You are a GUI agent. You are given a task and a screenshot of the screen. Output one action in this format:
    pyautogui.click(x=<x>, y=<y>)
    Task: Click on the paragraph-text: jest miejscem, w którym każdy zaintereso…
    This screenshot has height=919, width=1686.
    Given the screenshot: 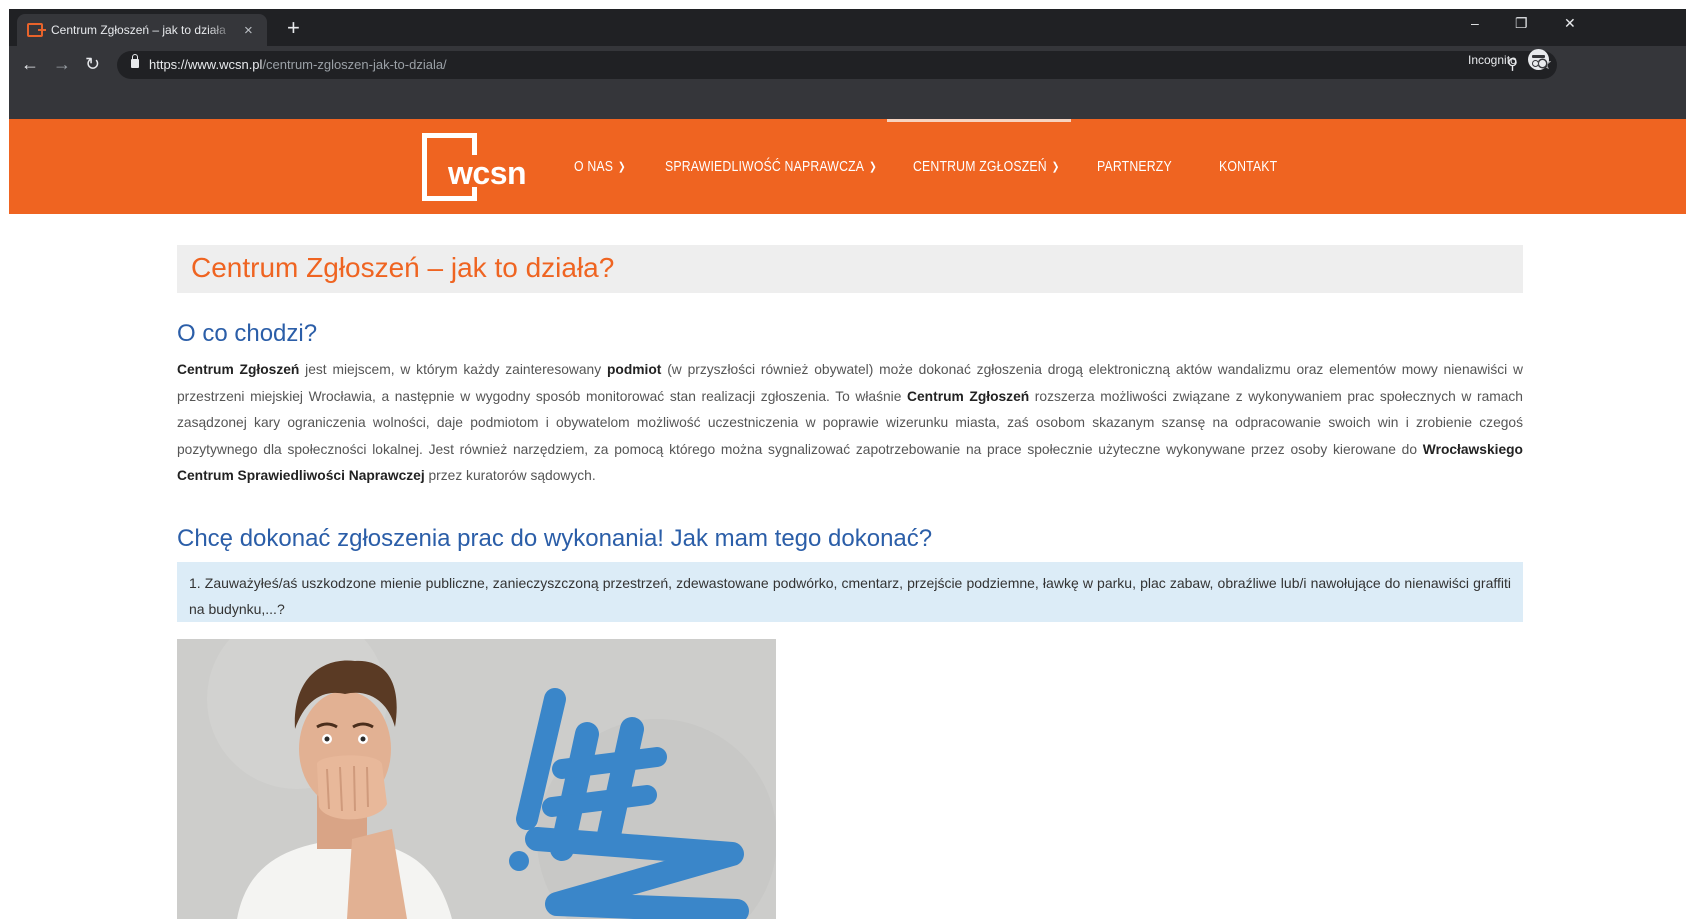 What is the action you would take?
    pyautogui.click(x=453, y=369)
    